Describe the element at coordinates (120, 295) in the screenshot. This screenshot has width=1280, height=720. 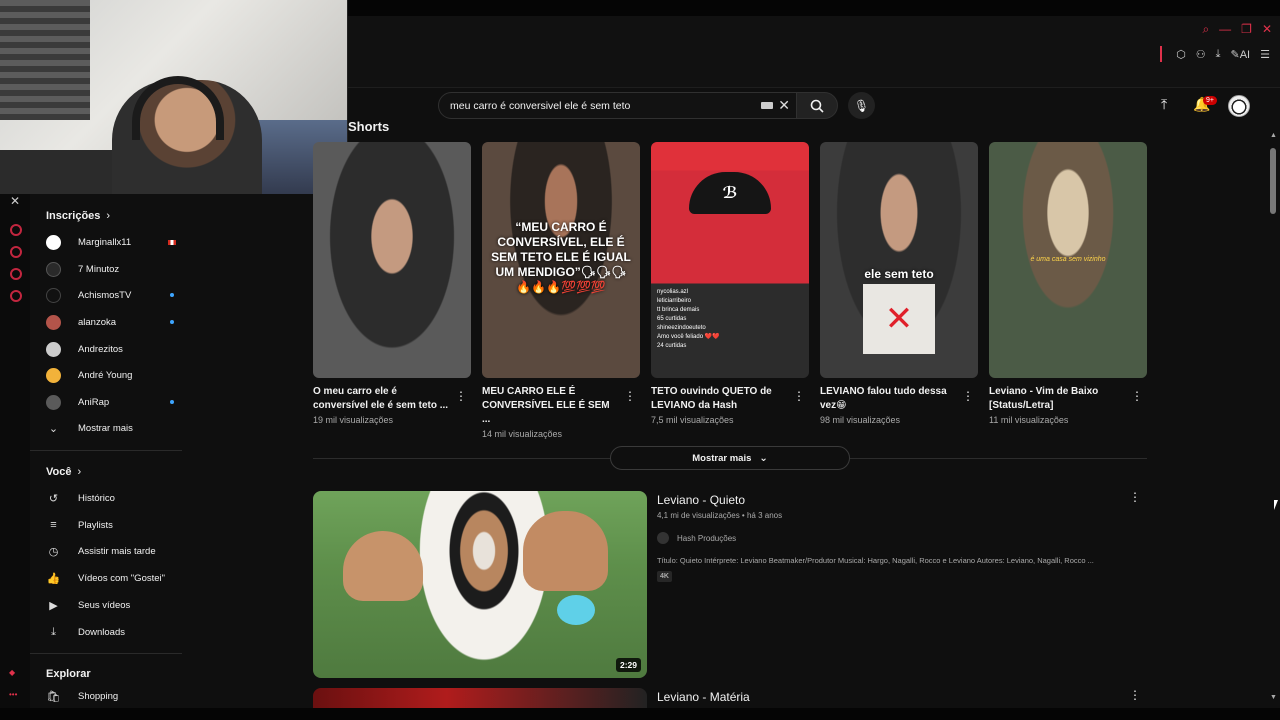
I see `subscription-item: AchismosTV` at that location.